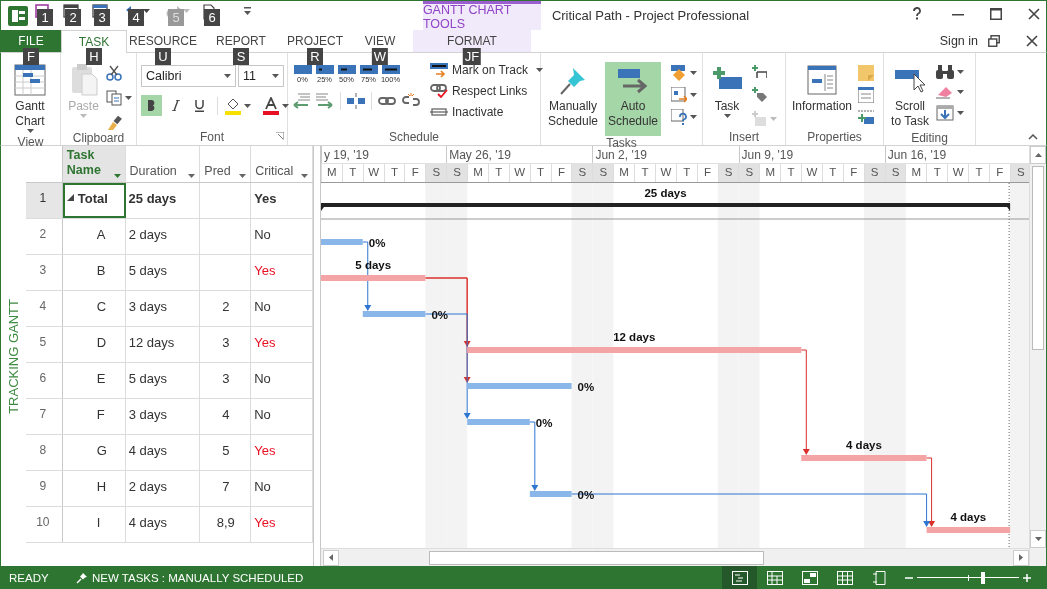 The image size is (1047, 589). Describe the element at coordinates (31, 41) in the screenshot. I see `ribbon-tab: FILE` at that location.